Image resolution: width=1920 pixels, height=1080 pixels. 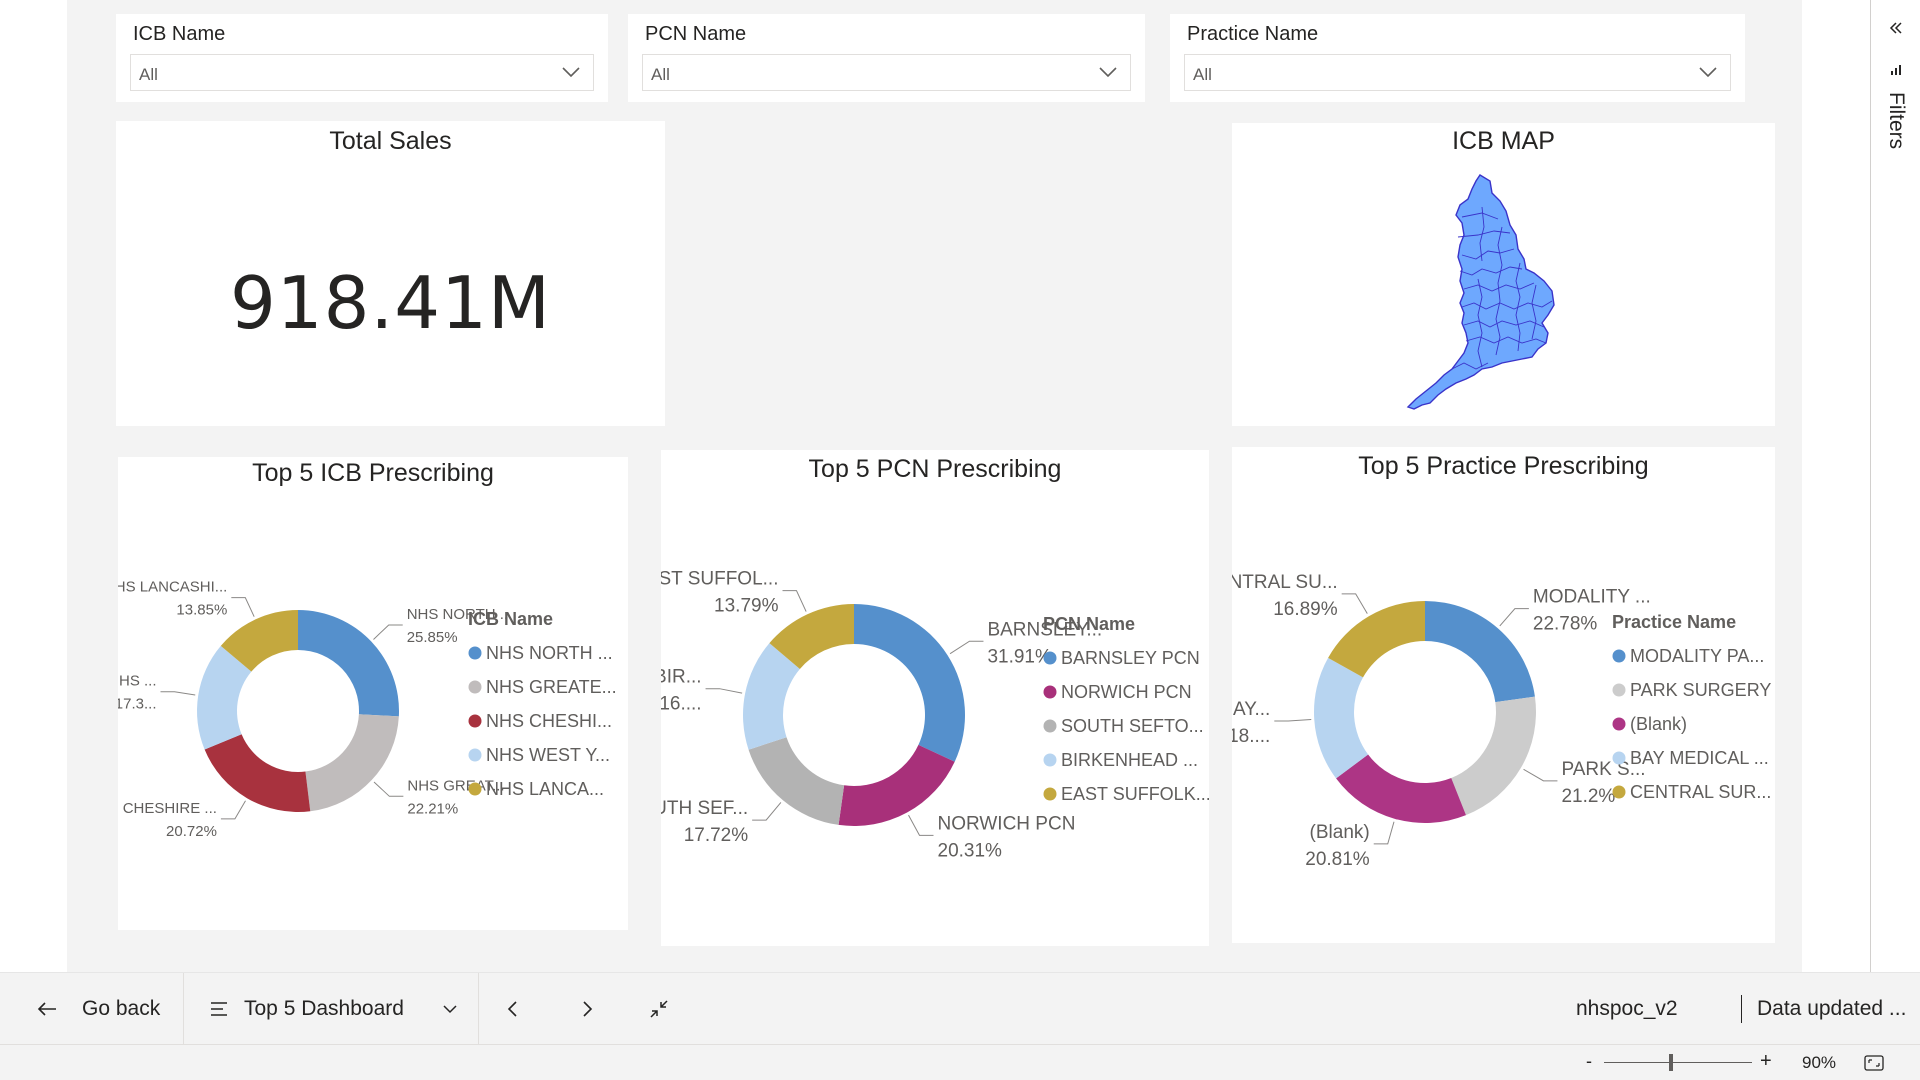 What do you see at coordinates (432, 808) in the screenshot?
I see `slice-percent: 22.21%` at bounding box center [432, 808].